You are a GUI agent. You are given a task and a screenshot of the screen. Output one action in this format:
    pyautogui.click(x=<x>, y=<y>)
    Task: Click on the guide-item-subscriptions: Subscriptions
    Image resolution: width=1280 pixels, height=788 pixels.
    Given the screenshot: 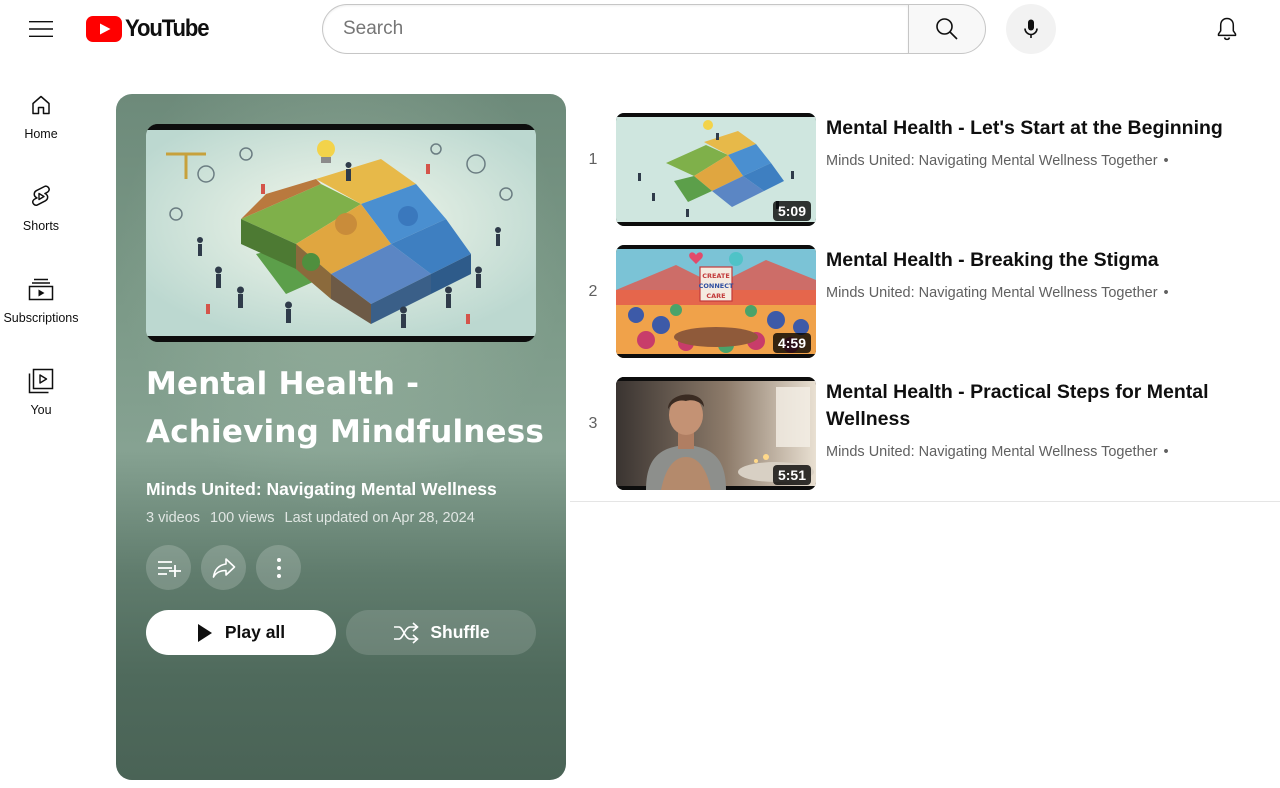 What is the action you would take?
    pyautogui.click(x=41, y=310)
    